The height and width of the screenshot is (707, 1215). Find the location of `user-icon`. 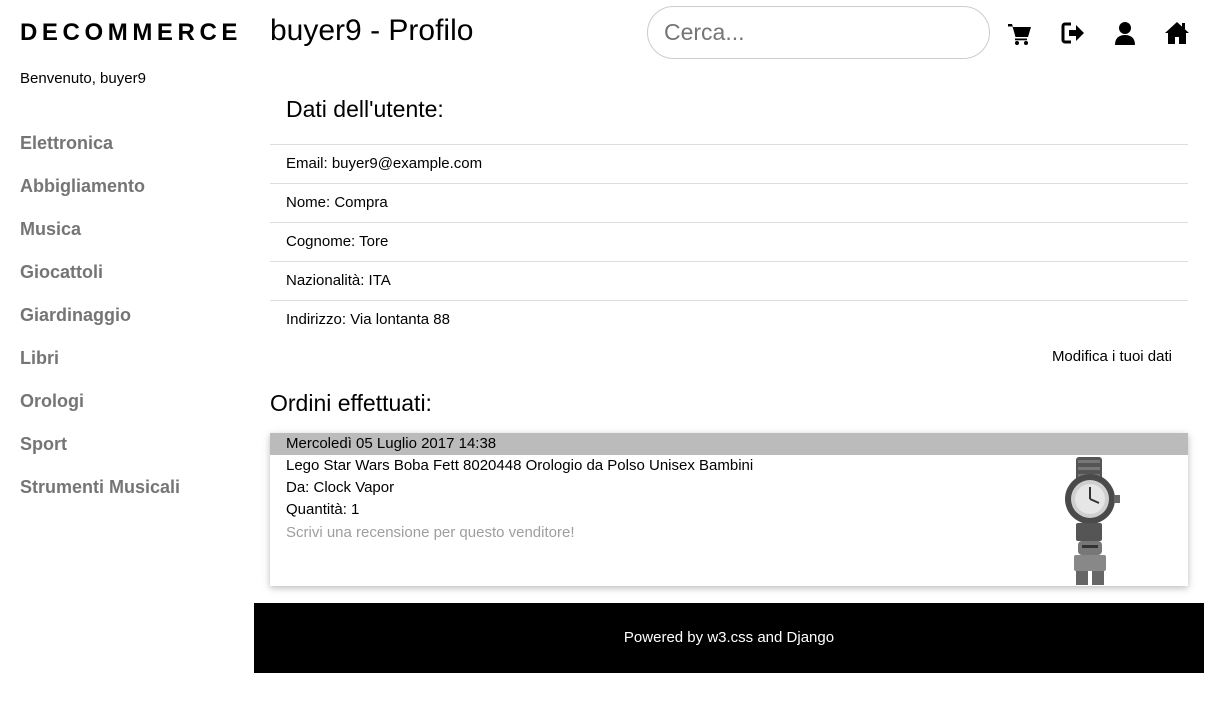

user-icon is located at coordinates (1125, 33).